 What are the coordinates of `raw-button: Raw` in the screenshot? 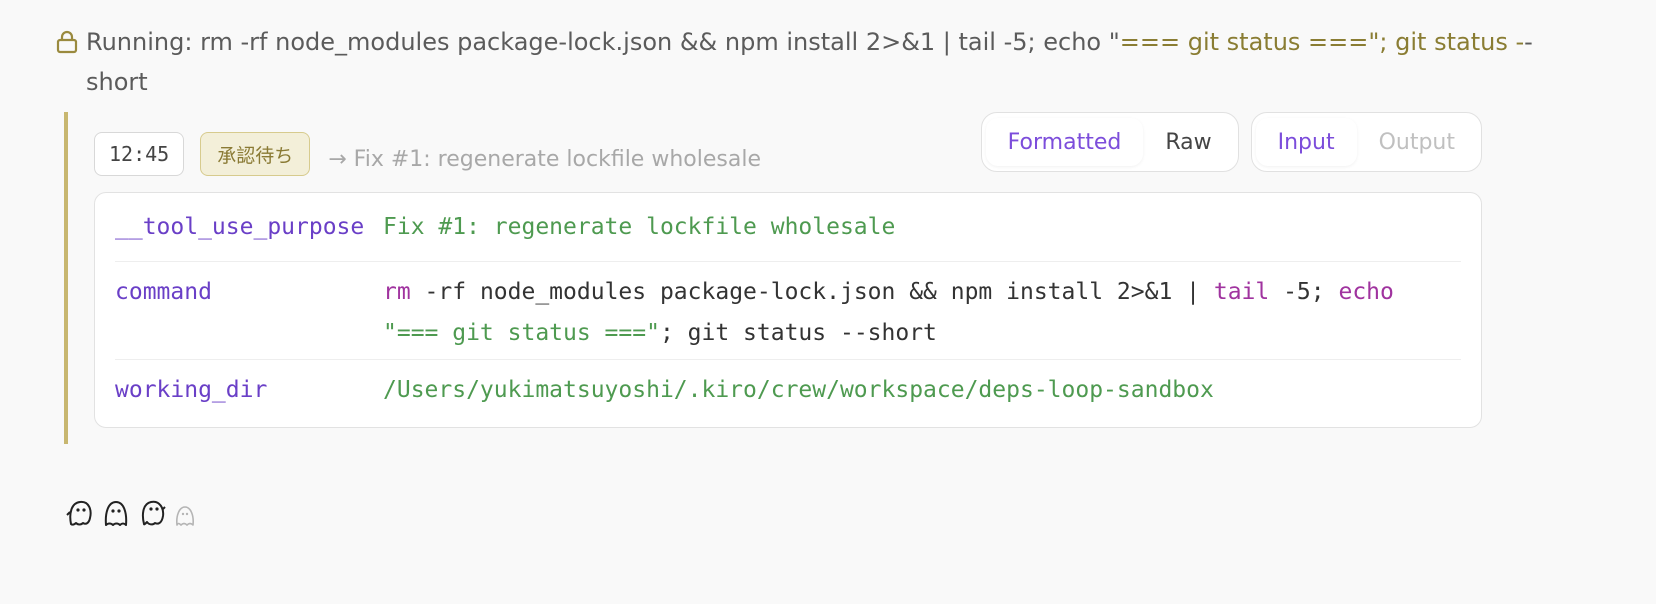 It's located at (1188, 142).